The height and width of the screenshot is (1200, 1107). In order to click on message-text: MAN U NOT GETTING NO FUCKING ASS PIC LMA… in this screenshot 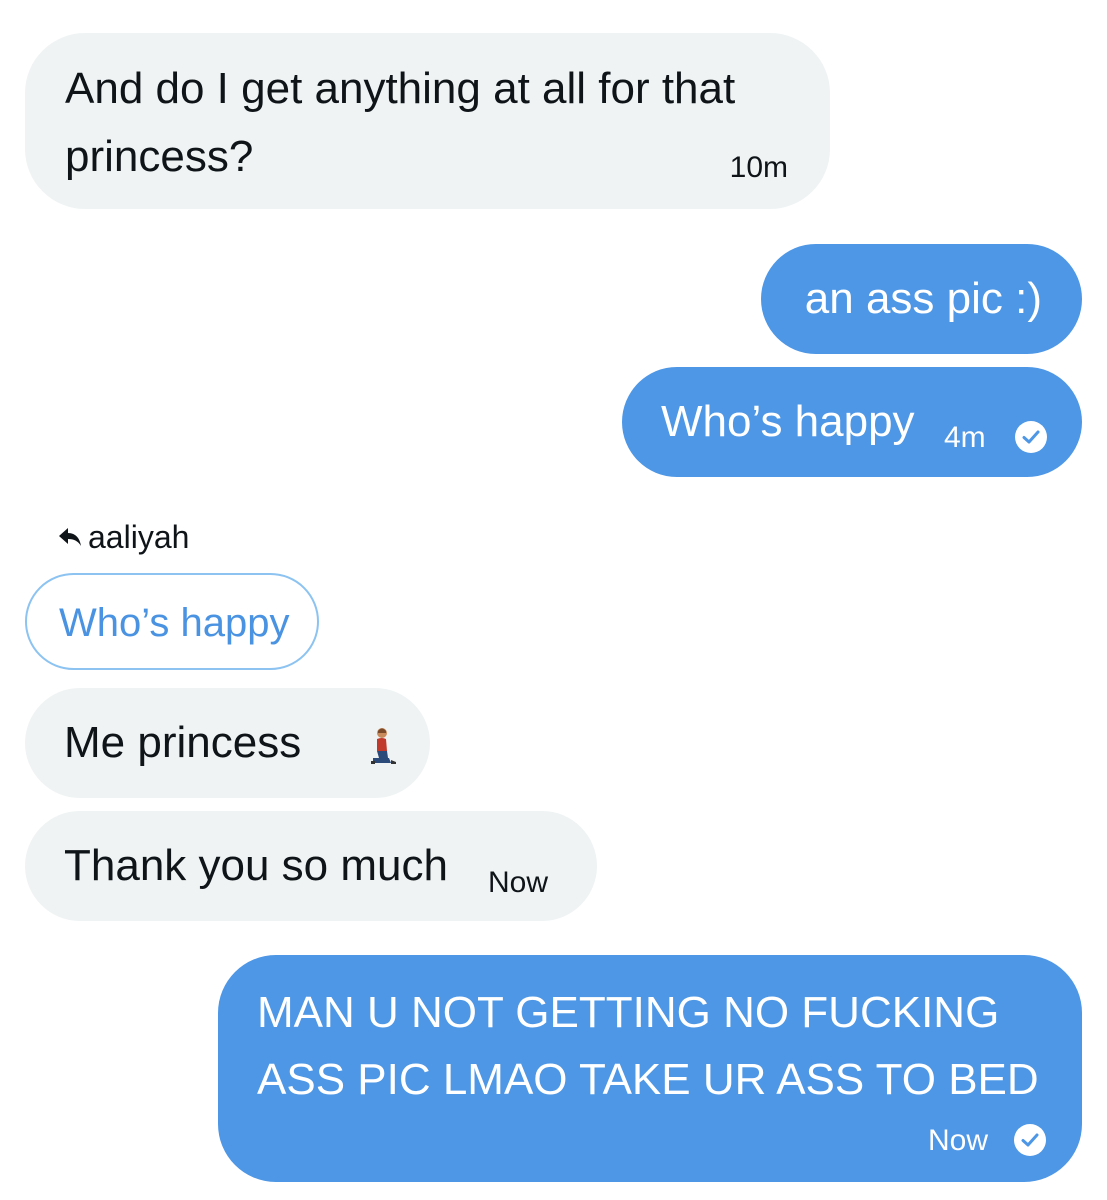, I will do `click(648, 1046)`.